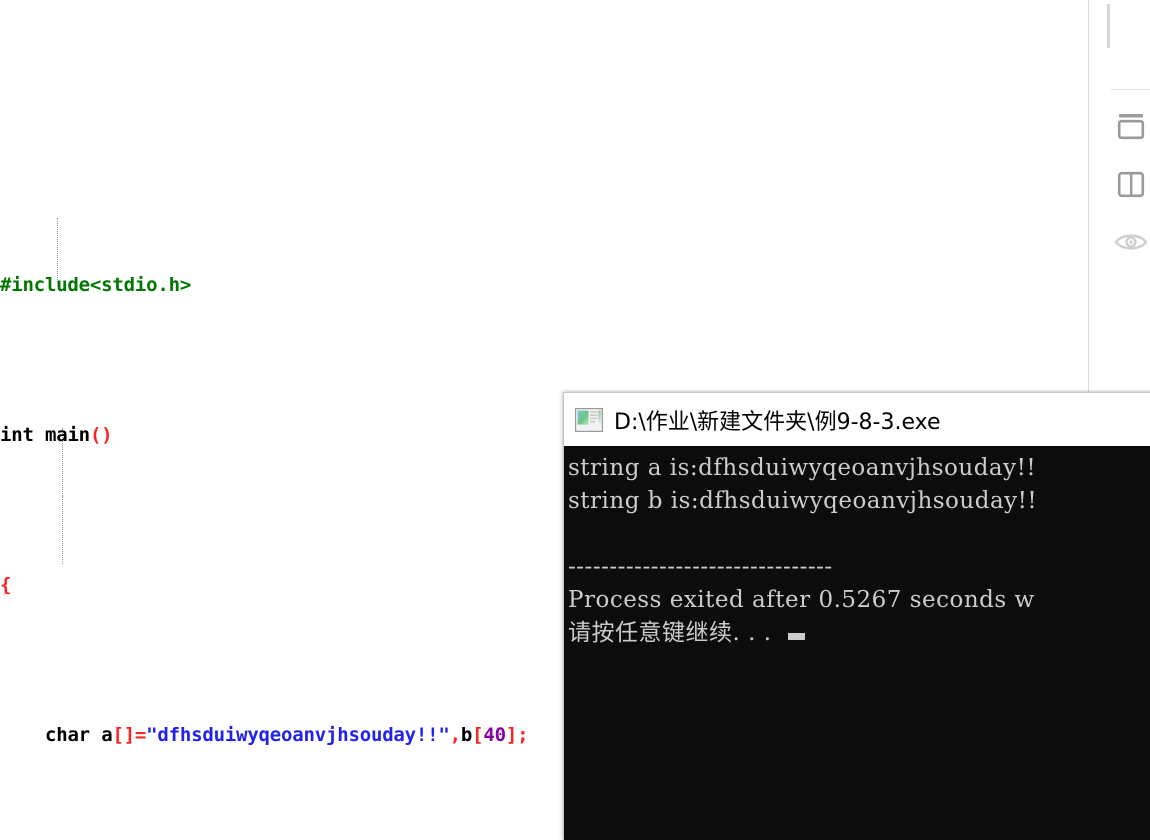 Image resolution: width=1150 pixels, height=840 pixels. What do you see at coordinates (96, 285) in the screenshot?
I see `token-preprocessor: #include<stdio.h>` at bounding box center [96, 285].